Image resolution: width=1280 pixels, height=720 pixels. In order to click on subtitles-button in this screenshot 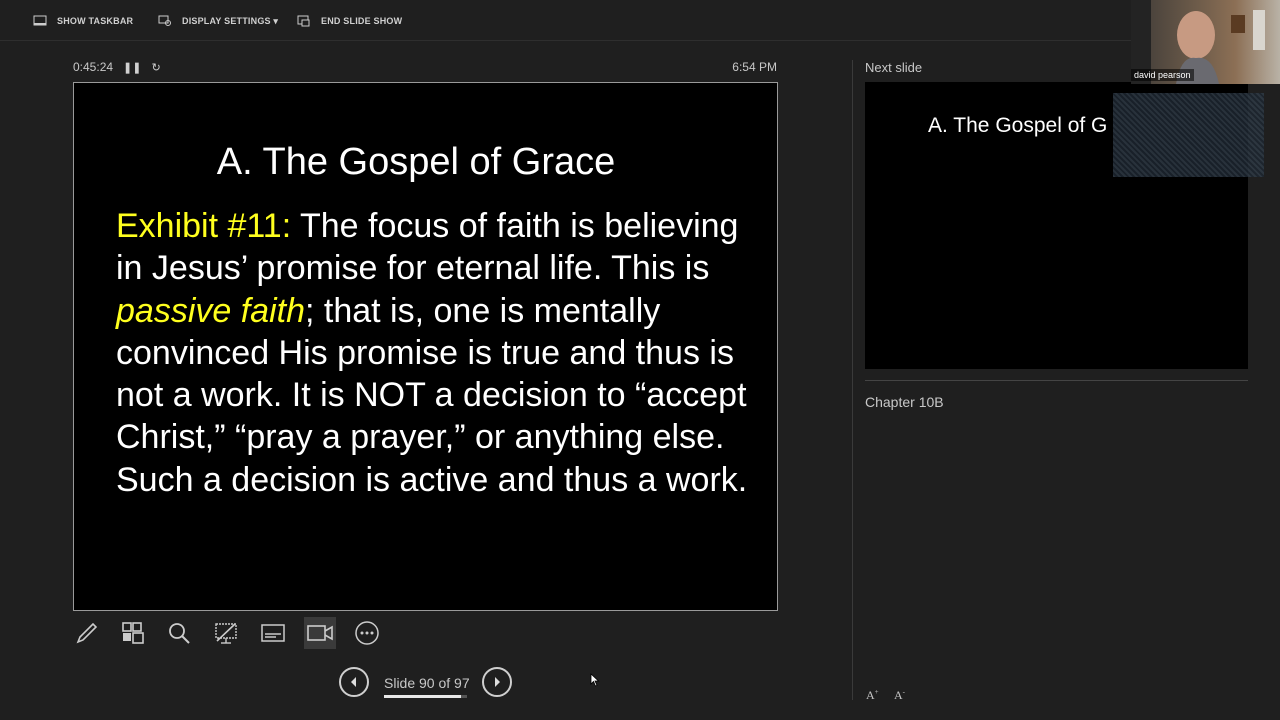, I will do `click(273, 633)`.